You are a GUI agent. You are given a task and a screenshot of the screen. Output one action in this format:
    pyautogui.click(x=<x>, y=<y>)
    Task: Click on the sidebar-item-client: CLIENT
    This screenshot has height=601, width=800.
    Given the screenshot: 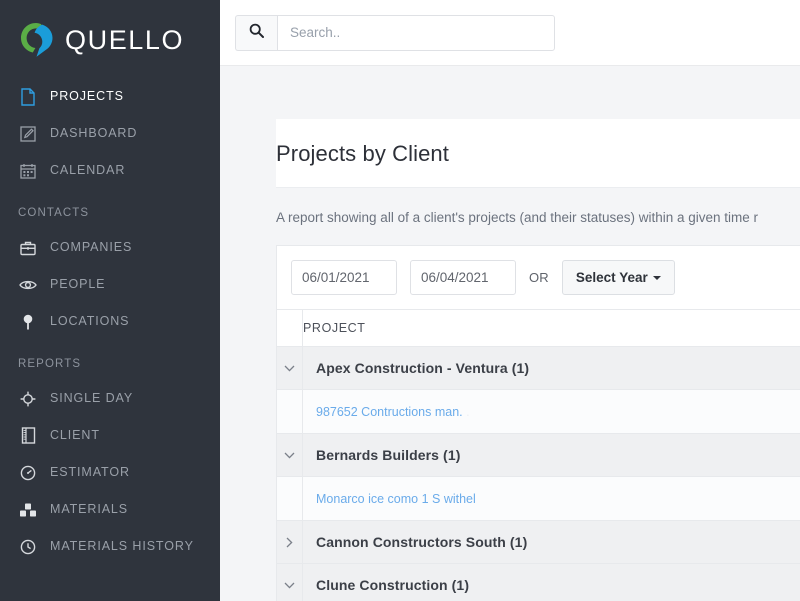 What is the action you would take?
    pyautogui.click(x=110, y=435)
    